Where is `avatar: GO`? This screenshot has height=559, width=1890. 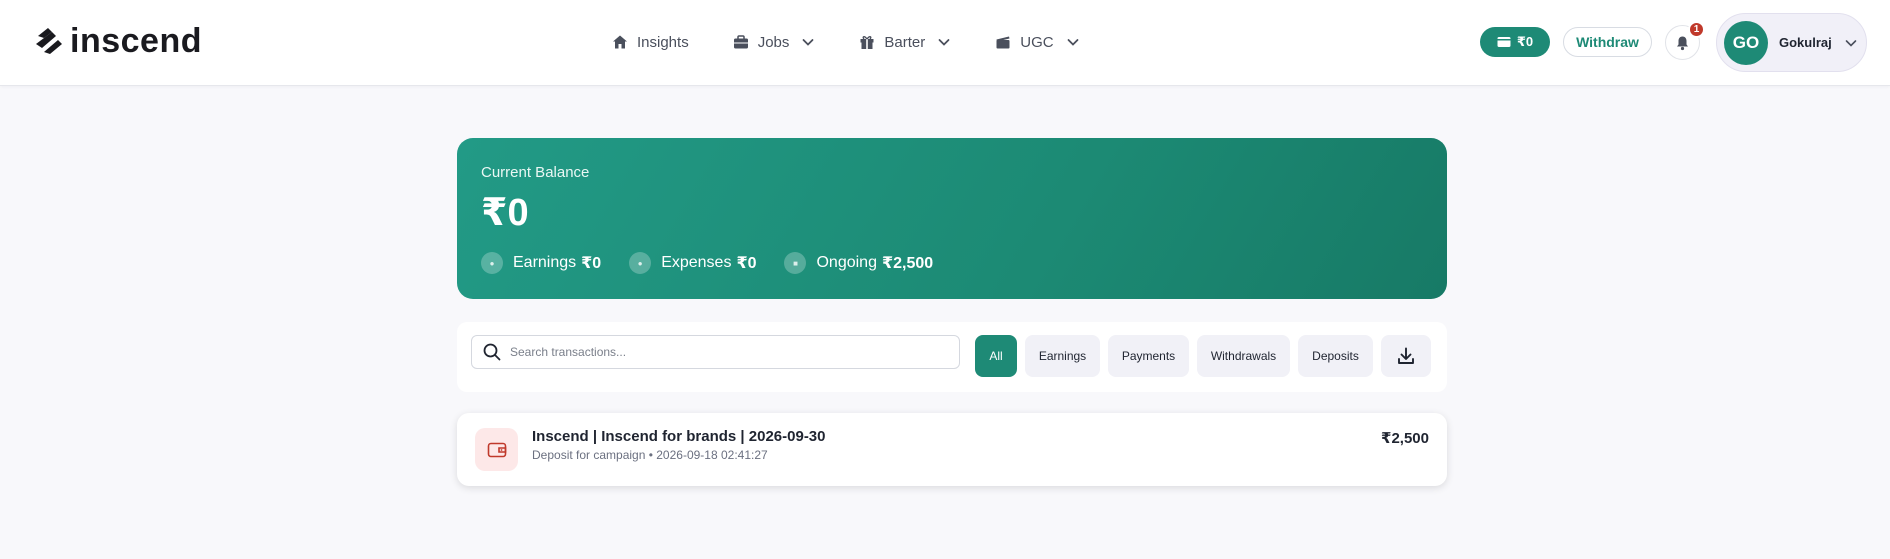
avatar: GO is located at coordinates (1746, 42).